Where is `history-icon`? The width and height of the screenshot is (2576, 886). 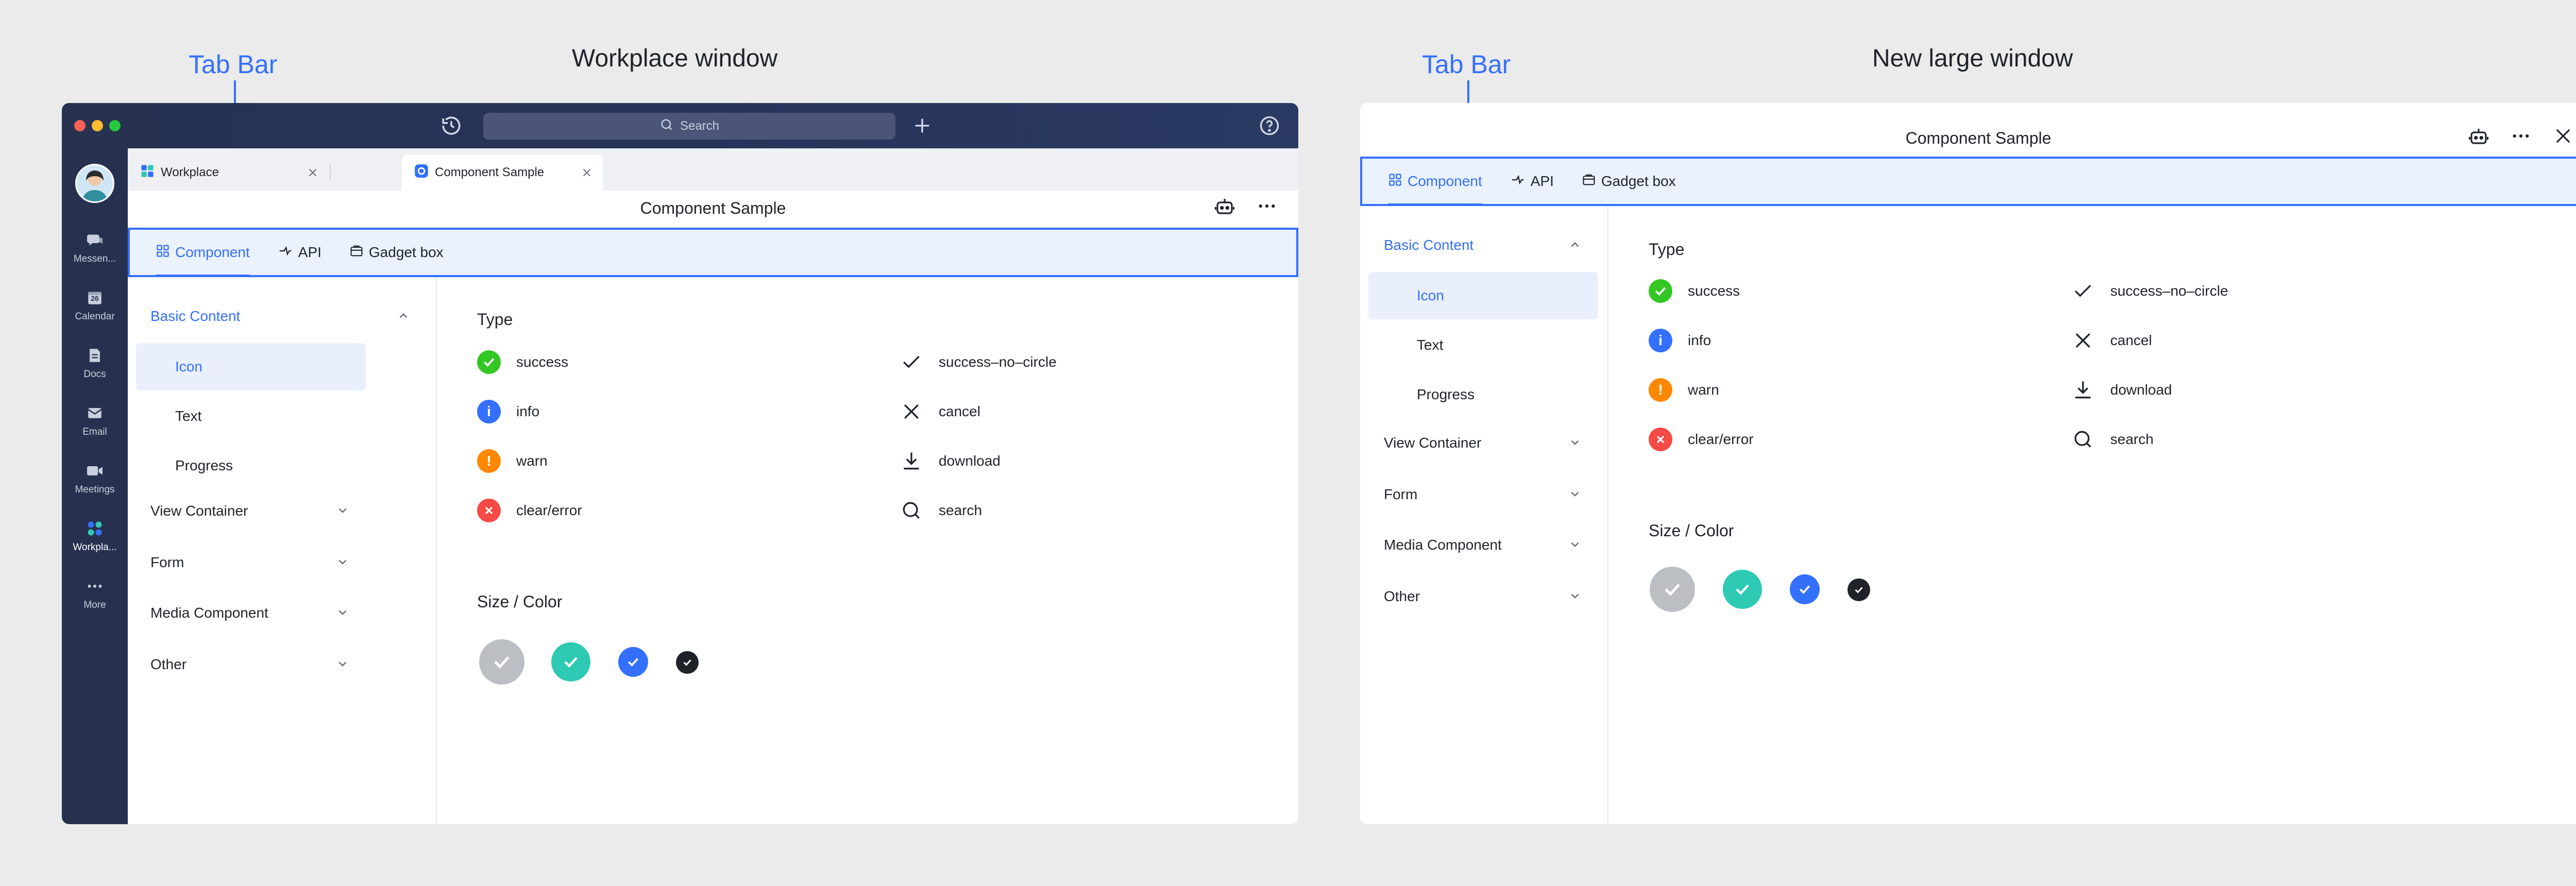
history-icon is located at coordinates (451, 126).